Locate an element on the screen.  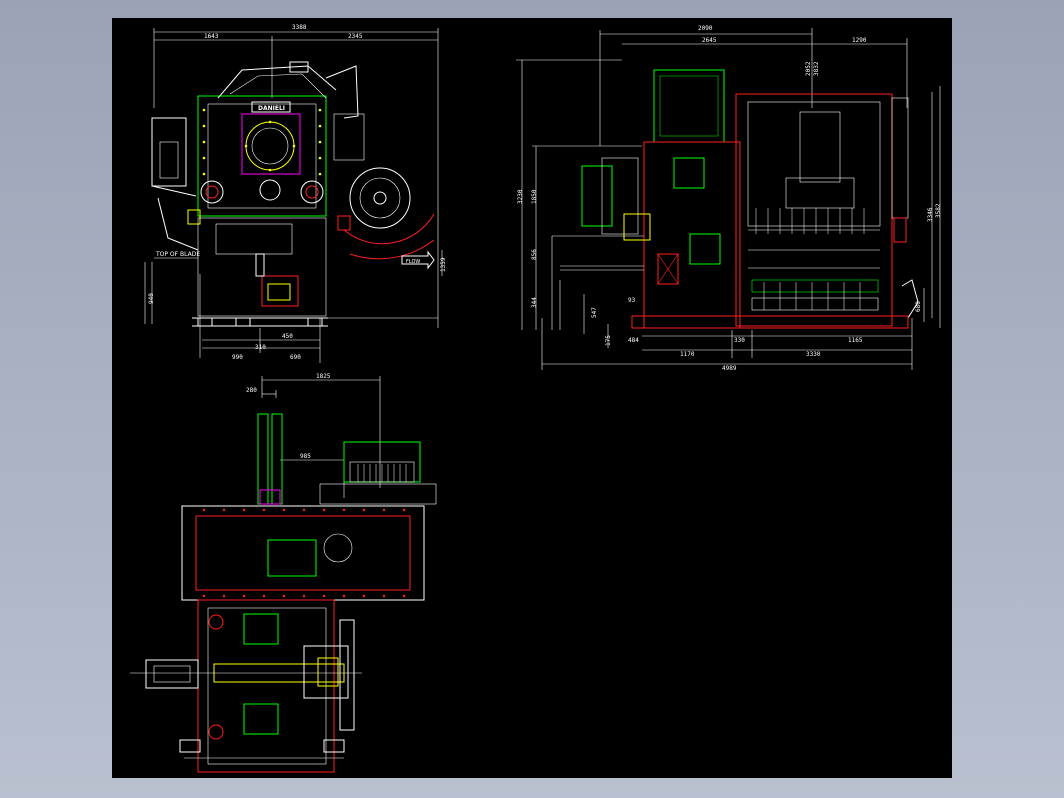
front-dim-left: 1643 is located at coordinates (211, 36).